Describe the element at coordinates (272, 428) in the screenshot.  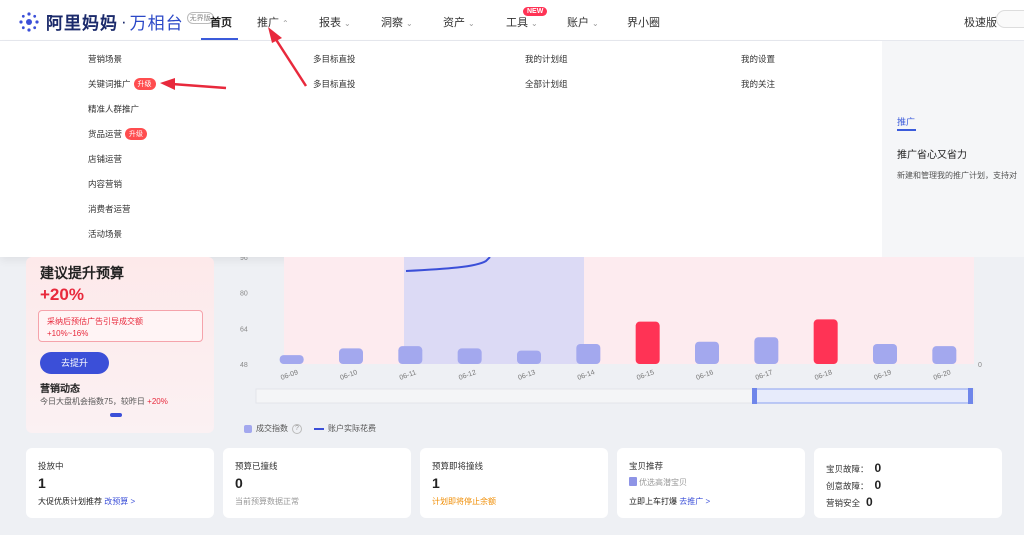
I see `legend-bars-label: 成交指数` at that location.